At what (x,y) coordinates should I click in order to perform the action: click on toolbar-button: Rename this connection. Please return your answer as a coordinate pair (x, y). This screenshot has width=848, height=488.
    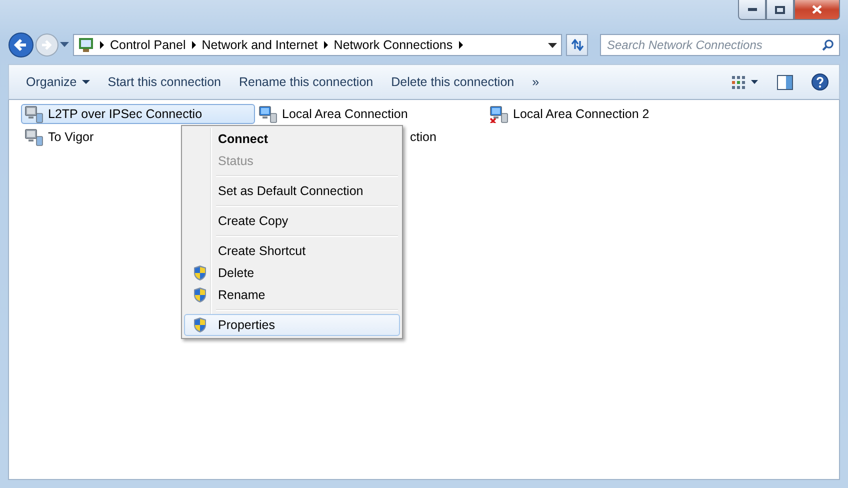
    Looking at the image, I should click on (306, 82).